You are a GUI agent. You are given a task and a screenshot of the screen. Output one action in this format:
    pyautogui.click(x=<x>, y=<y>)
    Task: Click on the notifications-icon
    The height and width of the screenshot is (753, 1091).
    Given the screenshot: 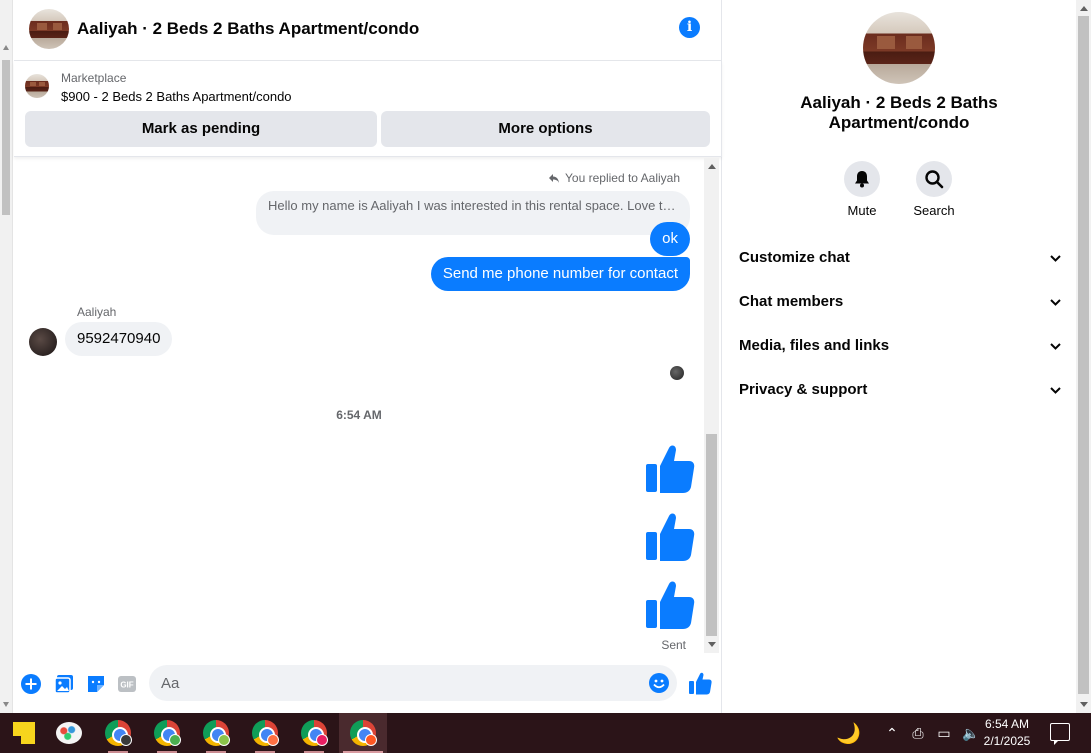 What is the action you would take?
    pyautogui.click(x=1060, y=734)
    